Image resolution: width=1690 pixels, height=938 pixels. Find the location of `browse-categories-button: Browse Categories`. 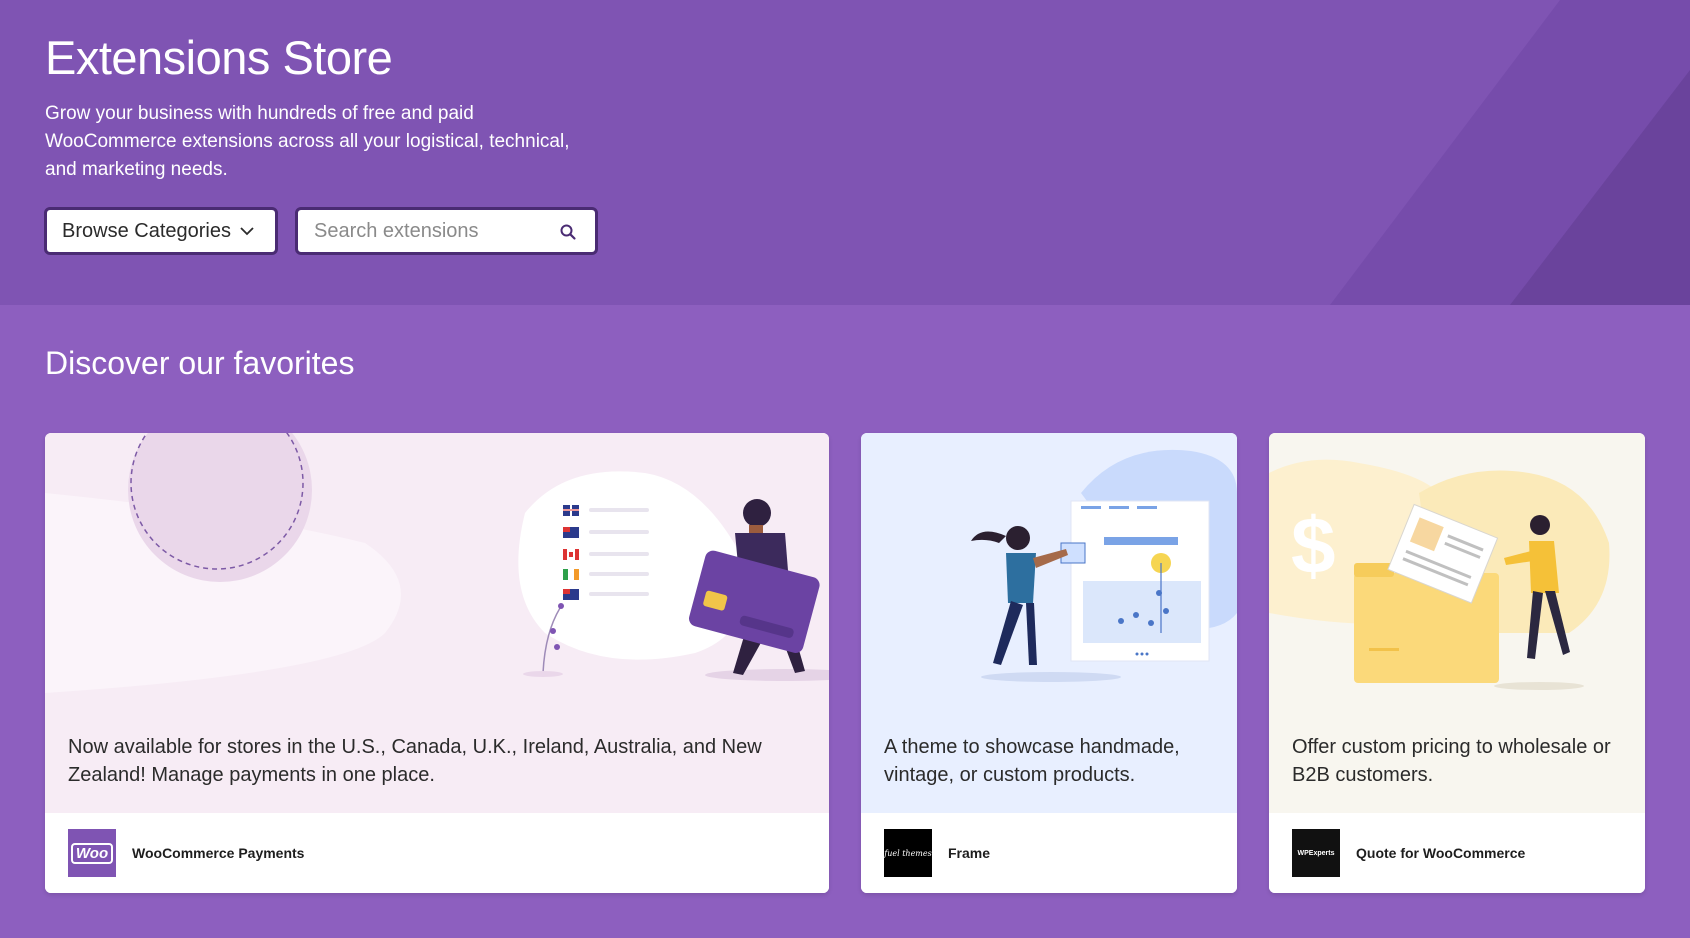

browse-categories-button: Browse Categories is located at coordinates (161, 231).